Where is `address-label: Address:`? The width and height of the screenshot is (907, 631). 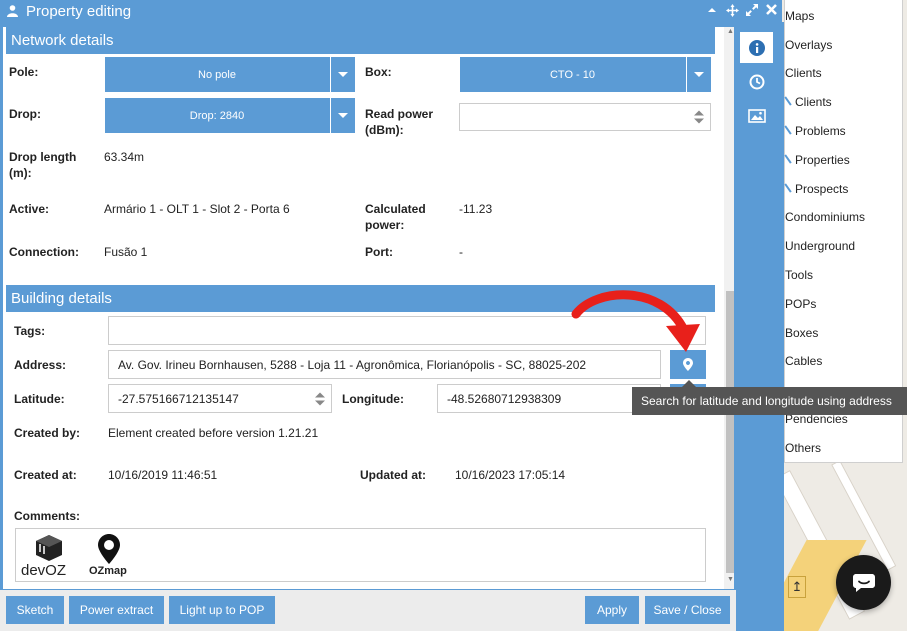 address-label: Address: is located at coordinates (40, 365).